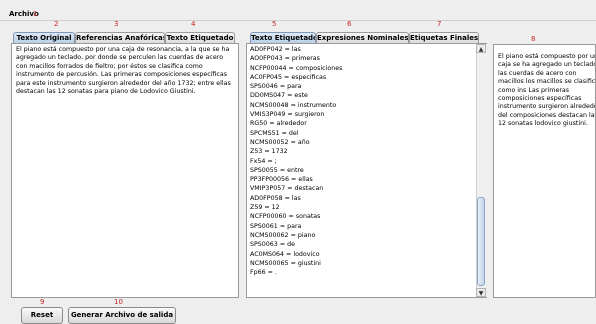 The width and height of the screenshot is (596, 324). Describe the element at coordinates (275, 198) in the screenshot. I see `tagged-token-item: AD0FP058 = las` at that location.